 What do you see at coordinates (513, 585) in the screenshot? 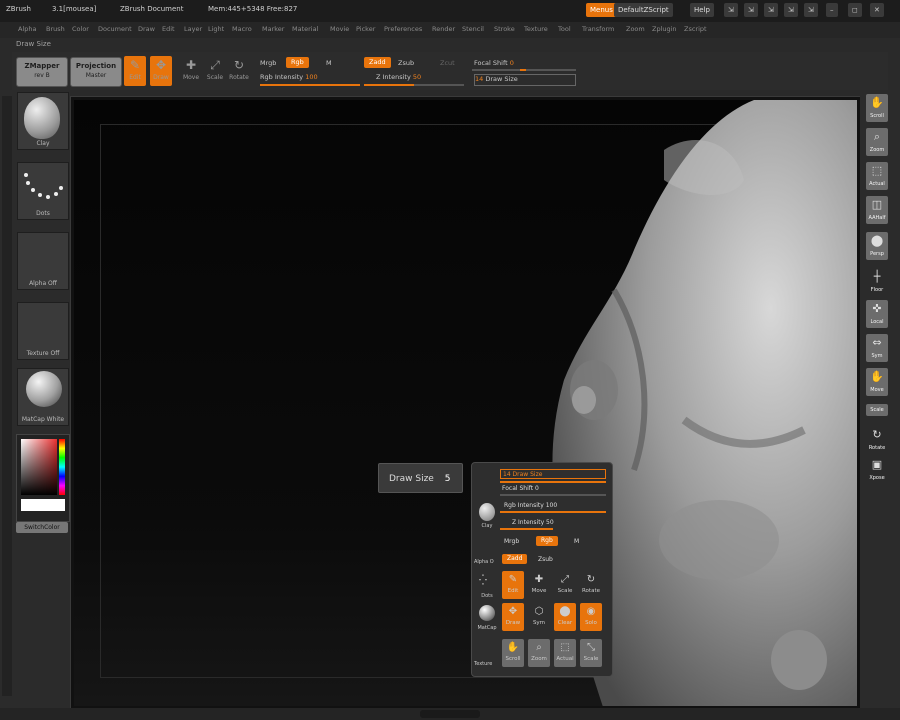
I see `popup-edit-button: ✎ Edit` at bounding box center [513, 585].